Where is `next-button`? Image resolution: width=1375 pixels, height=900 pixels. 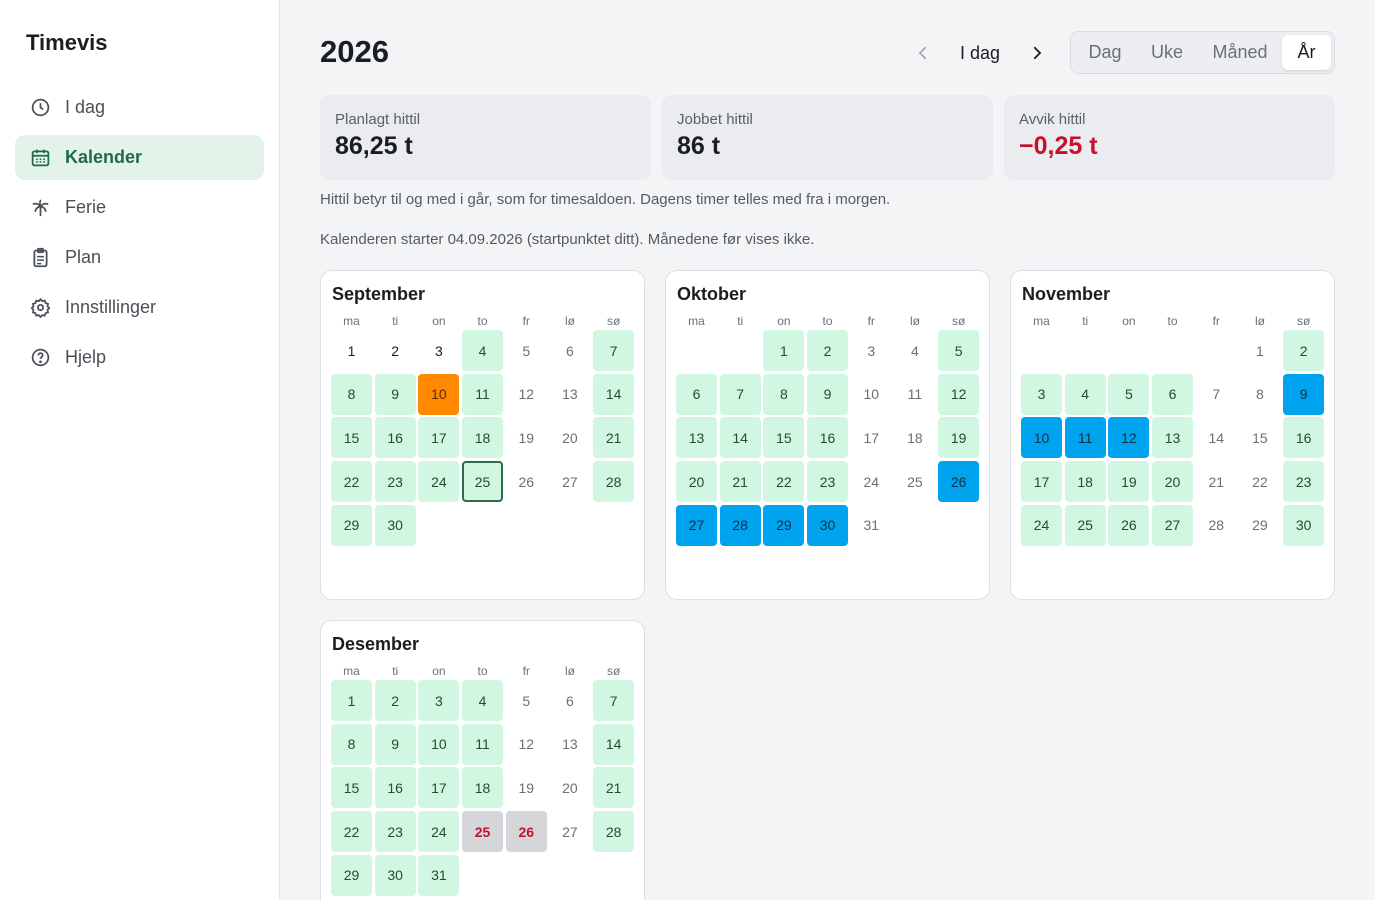
next-button is located at coordinates (1037, 53).